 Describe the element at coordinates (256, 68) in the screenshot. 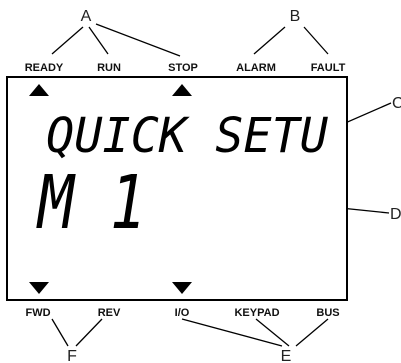

I see `indicator-alarm: ALARM` at that location.